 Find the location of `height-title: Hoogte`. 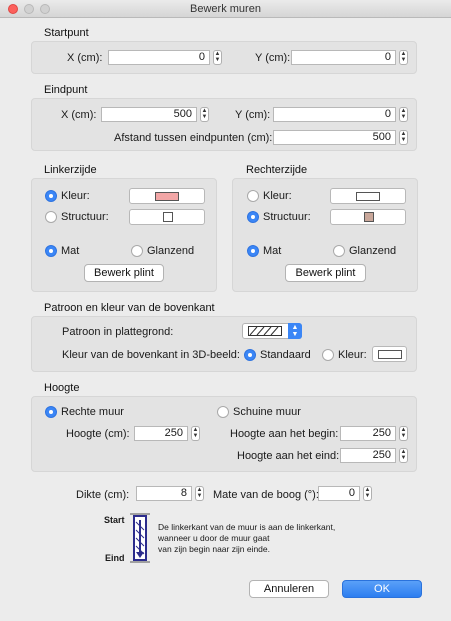

height-title: Hoogte is located at coordinates (62, 388).